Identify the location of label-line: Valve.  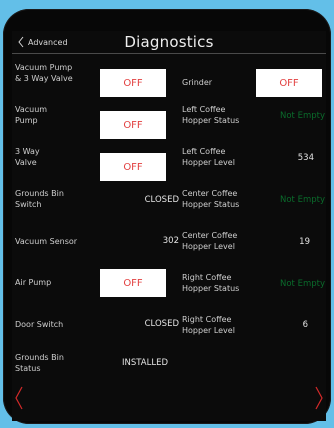
(26, 162).